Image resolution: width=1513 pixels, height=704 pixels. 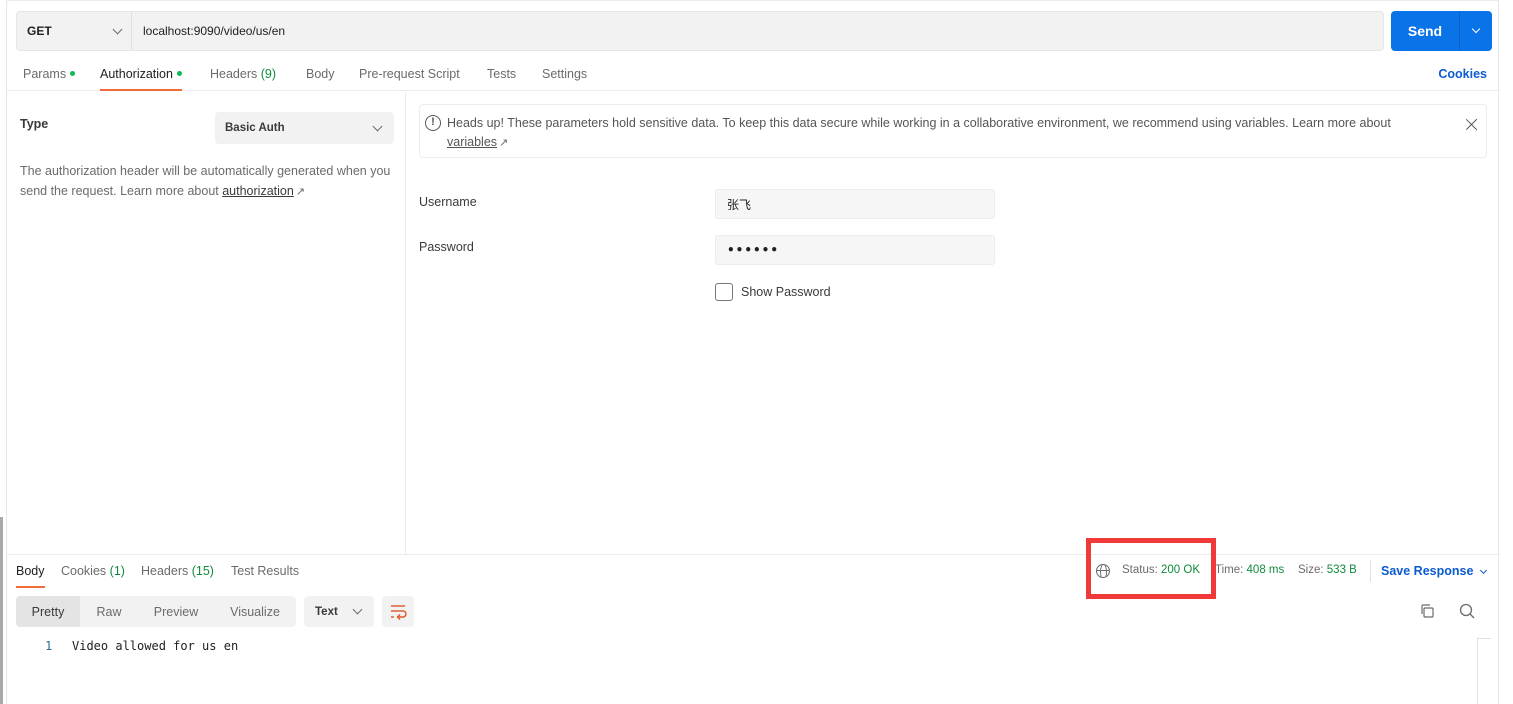 I want to click on response-body-editor: 1 Video allowed for us en, so click(x=742, y=671).